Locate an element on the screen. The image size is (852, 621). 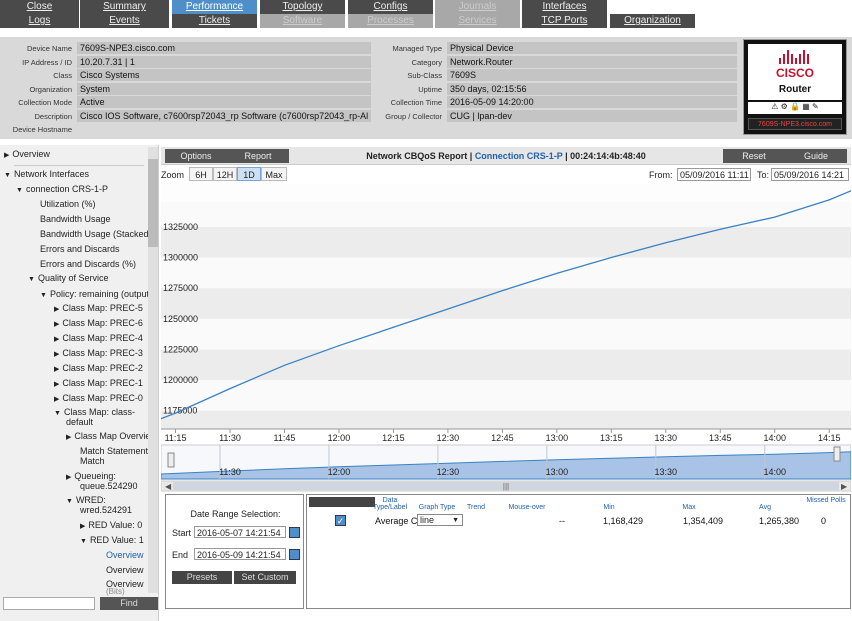
scroll-left-arrow-icon: ◀ is located at coordinates (168, 486).